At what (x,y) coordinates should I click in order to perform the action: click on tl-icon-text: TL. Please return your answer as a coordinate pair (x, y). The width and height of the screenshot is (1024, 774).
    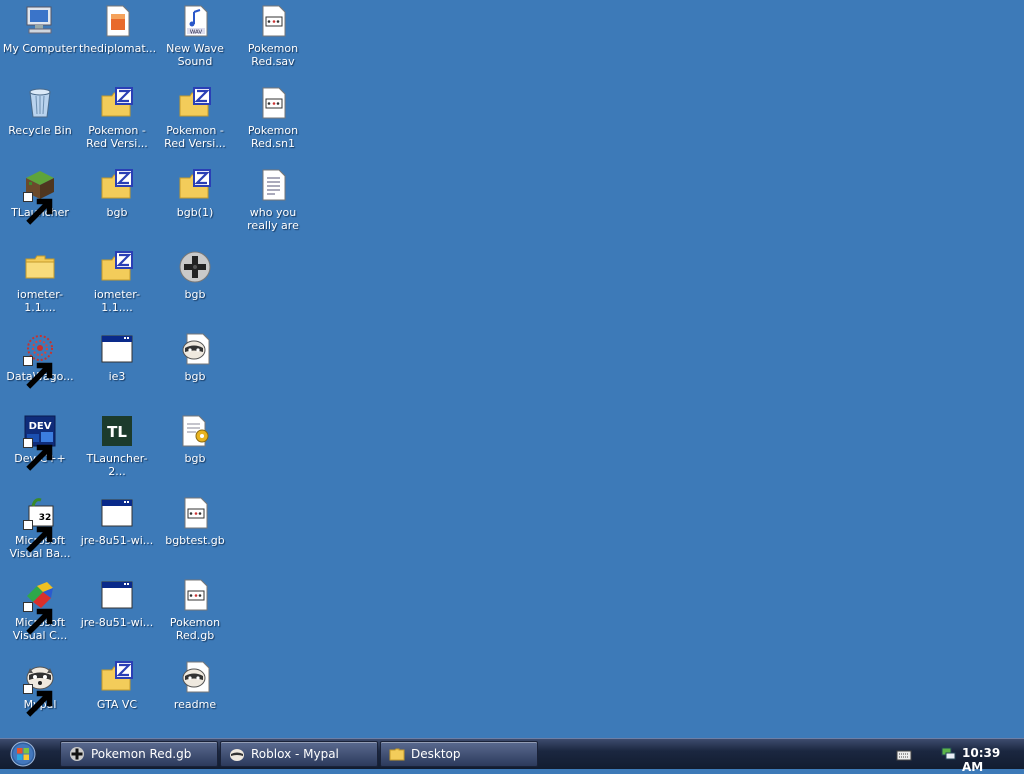
    Looking at the image, I should click on (117, 432).